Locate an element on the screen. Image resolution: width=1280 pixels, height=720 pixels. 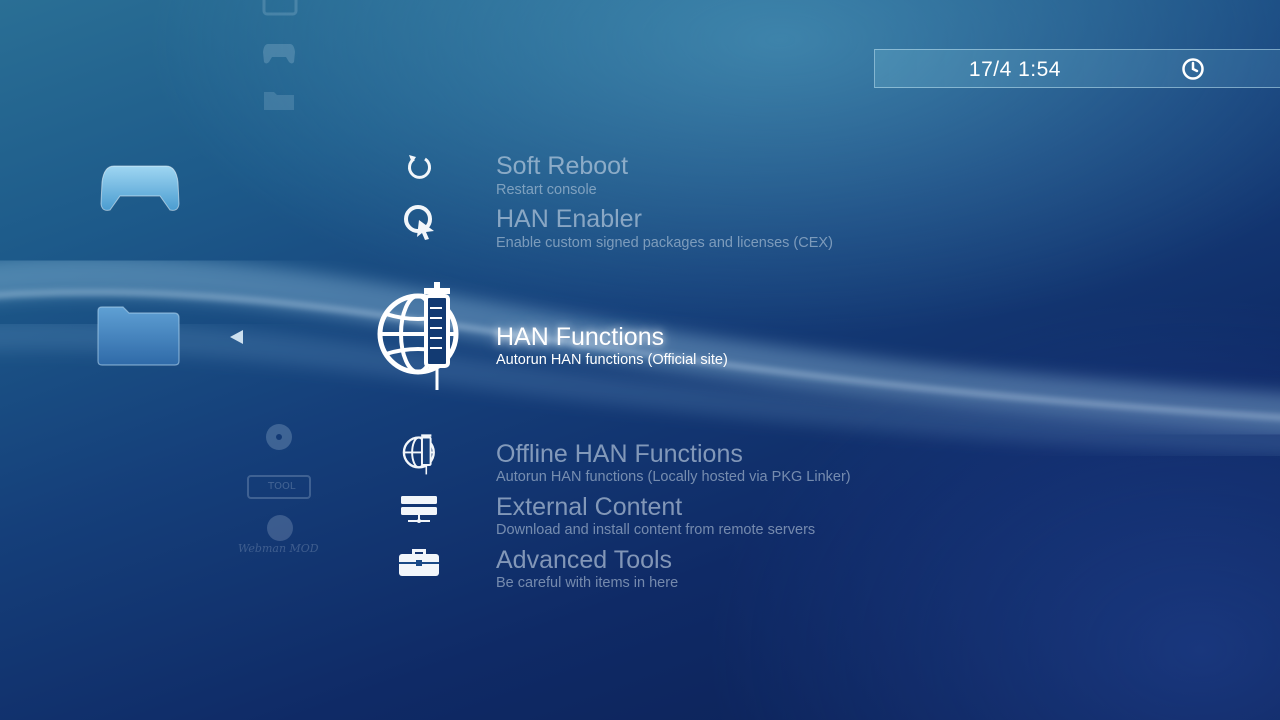
selection-arrow-icon is located at coordinates (236, 337).